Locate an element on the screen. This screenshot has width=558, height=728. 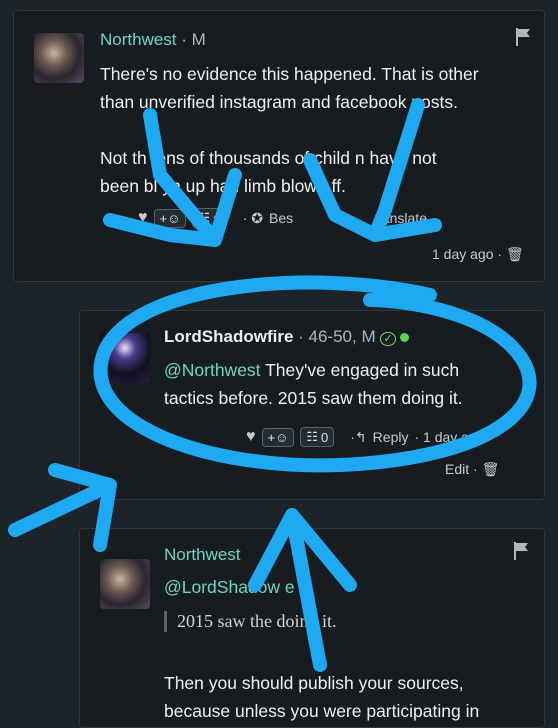
reaction-list-button: ☷ 0 is located at coordinates (317, 437).